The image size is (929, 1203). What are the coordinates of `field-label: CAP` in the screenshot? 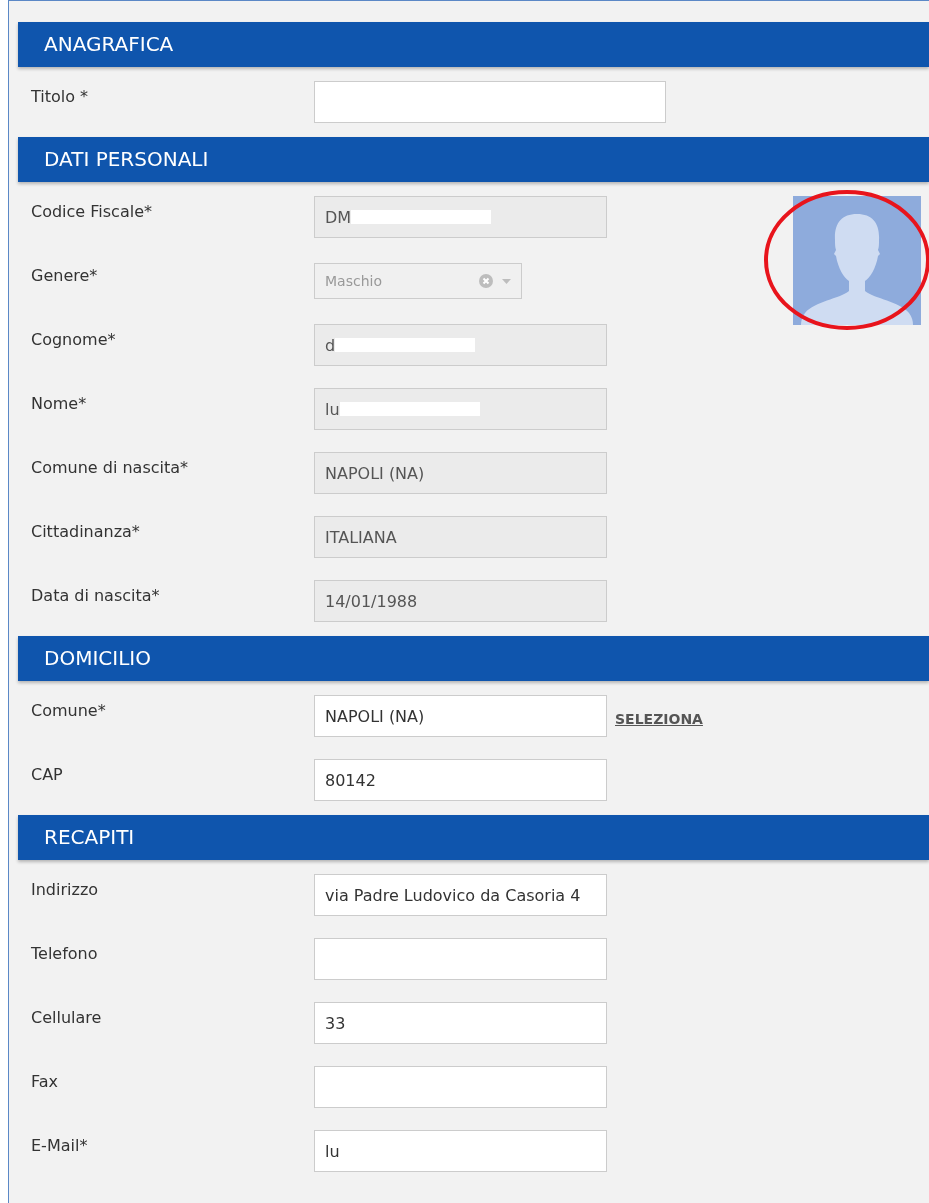 It's located at (47, 774).